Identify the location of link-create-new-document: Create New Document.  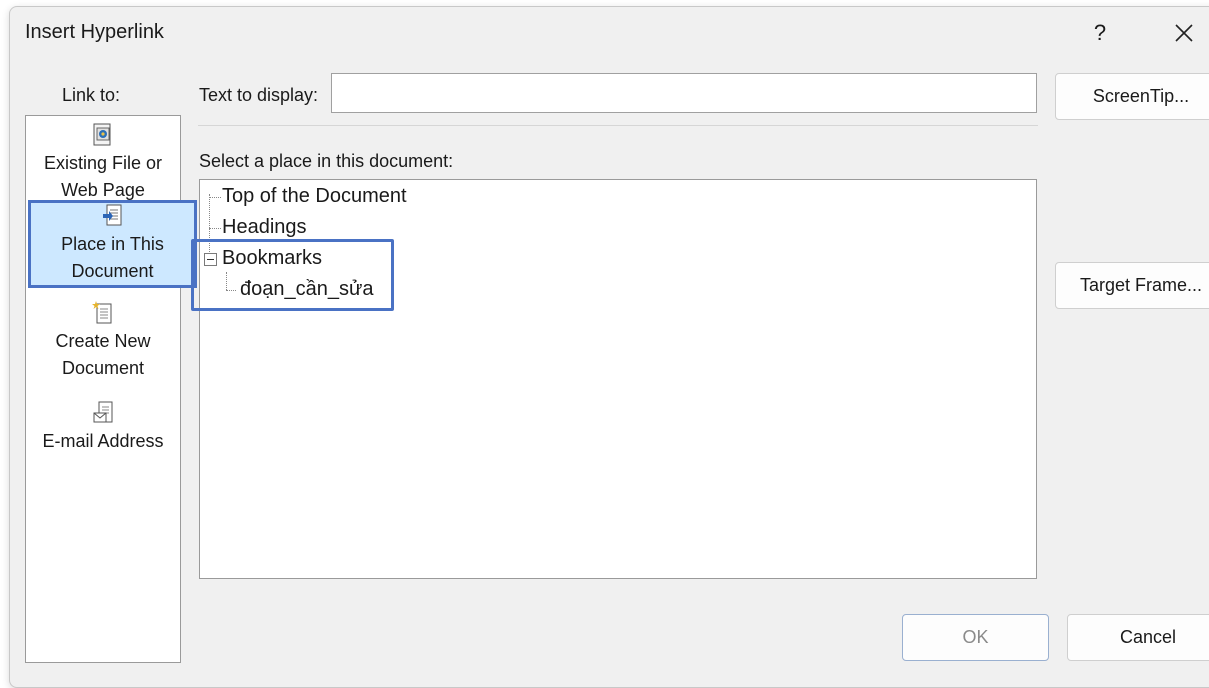
(103, 341).